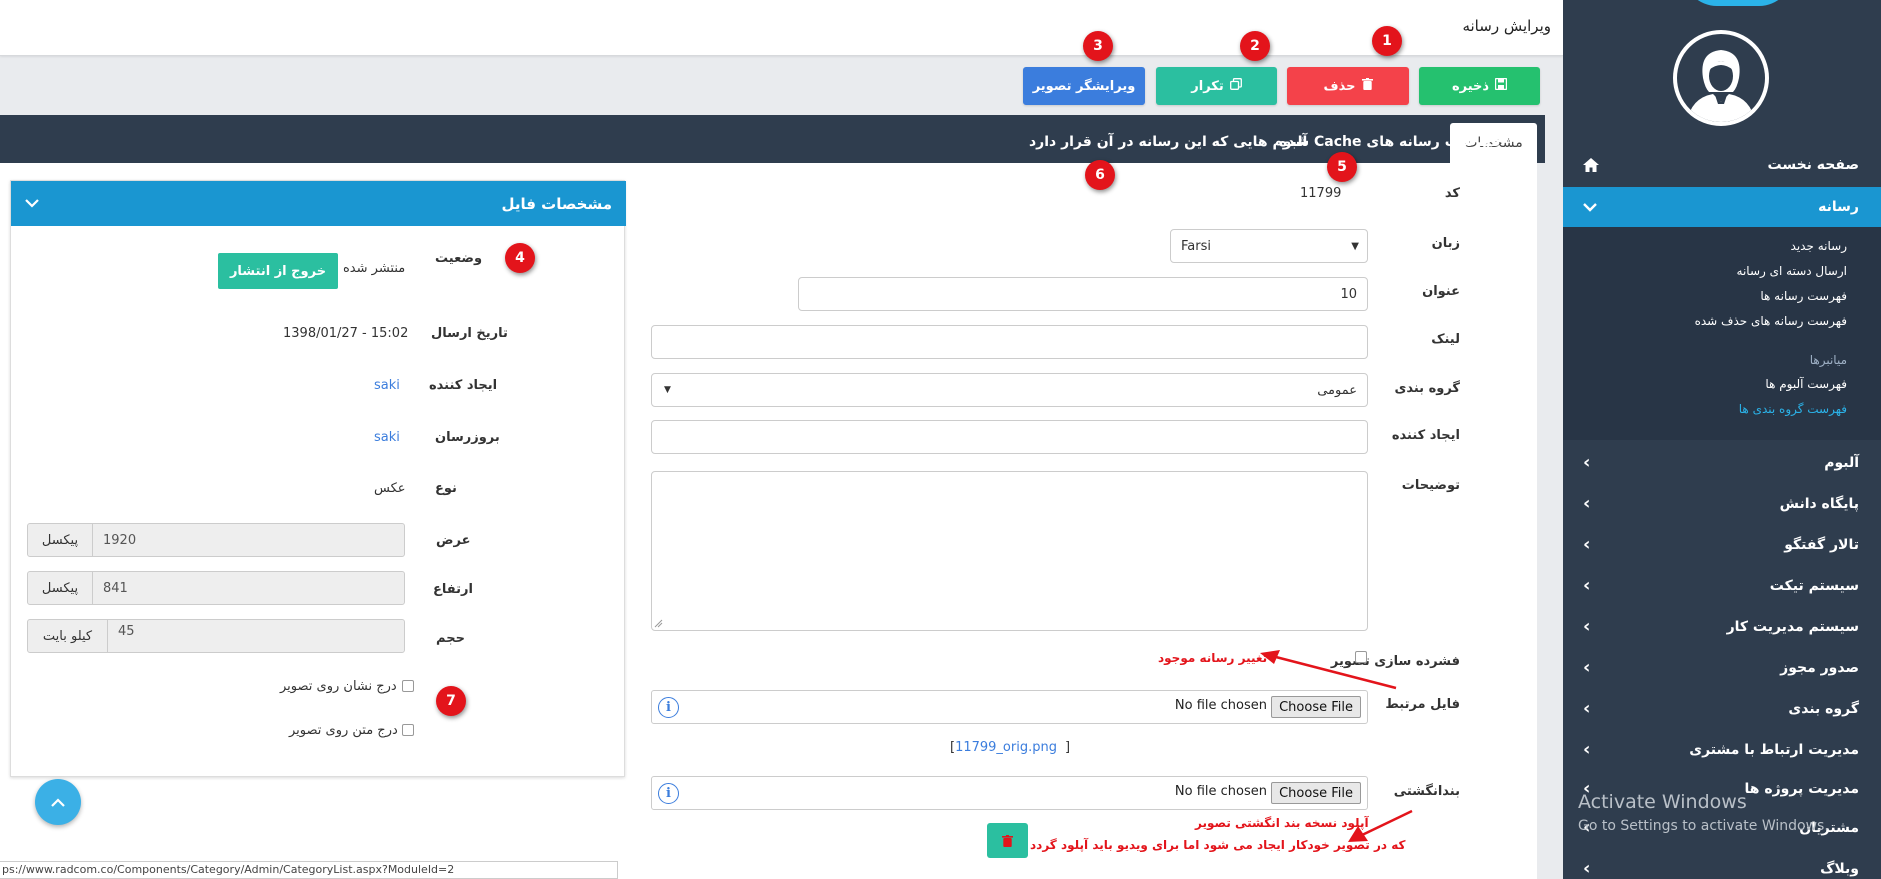  Describe the element at coordinates (1819, 504) in the screenshot. I see `sidebar-item-label: پایگاه دانش` at that location.